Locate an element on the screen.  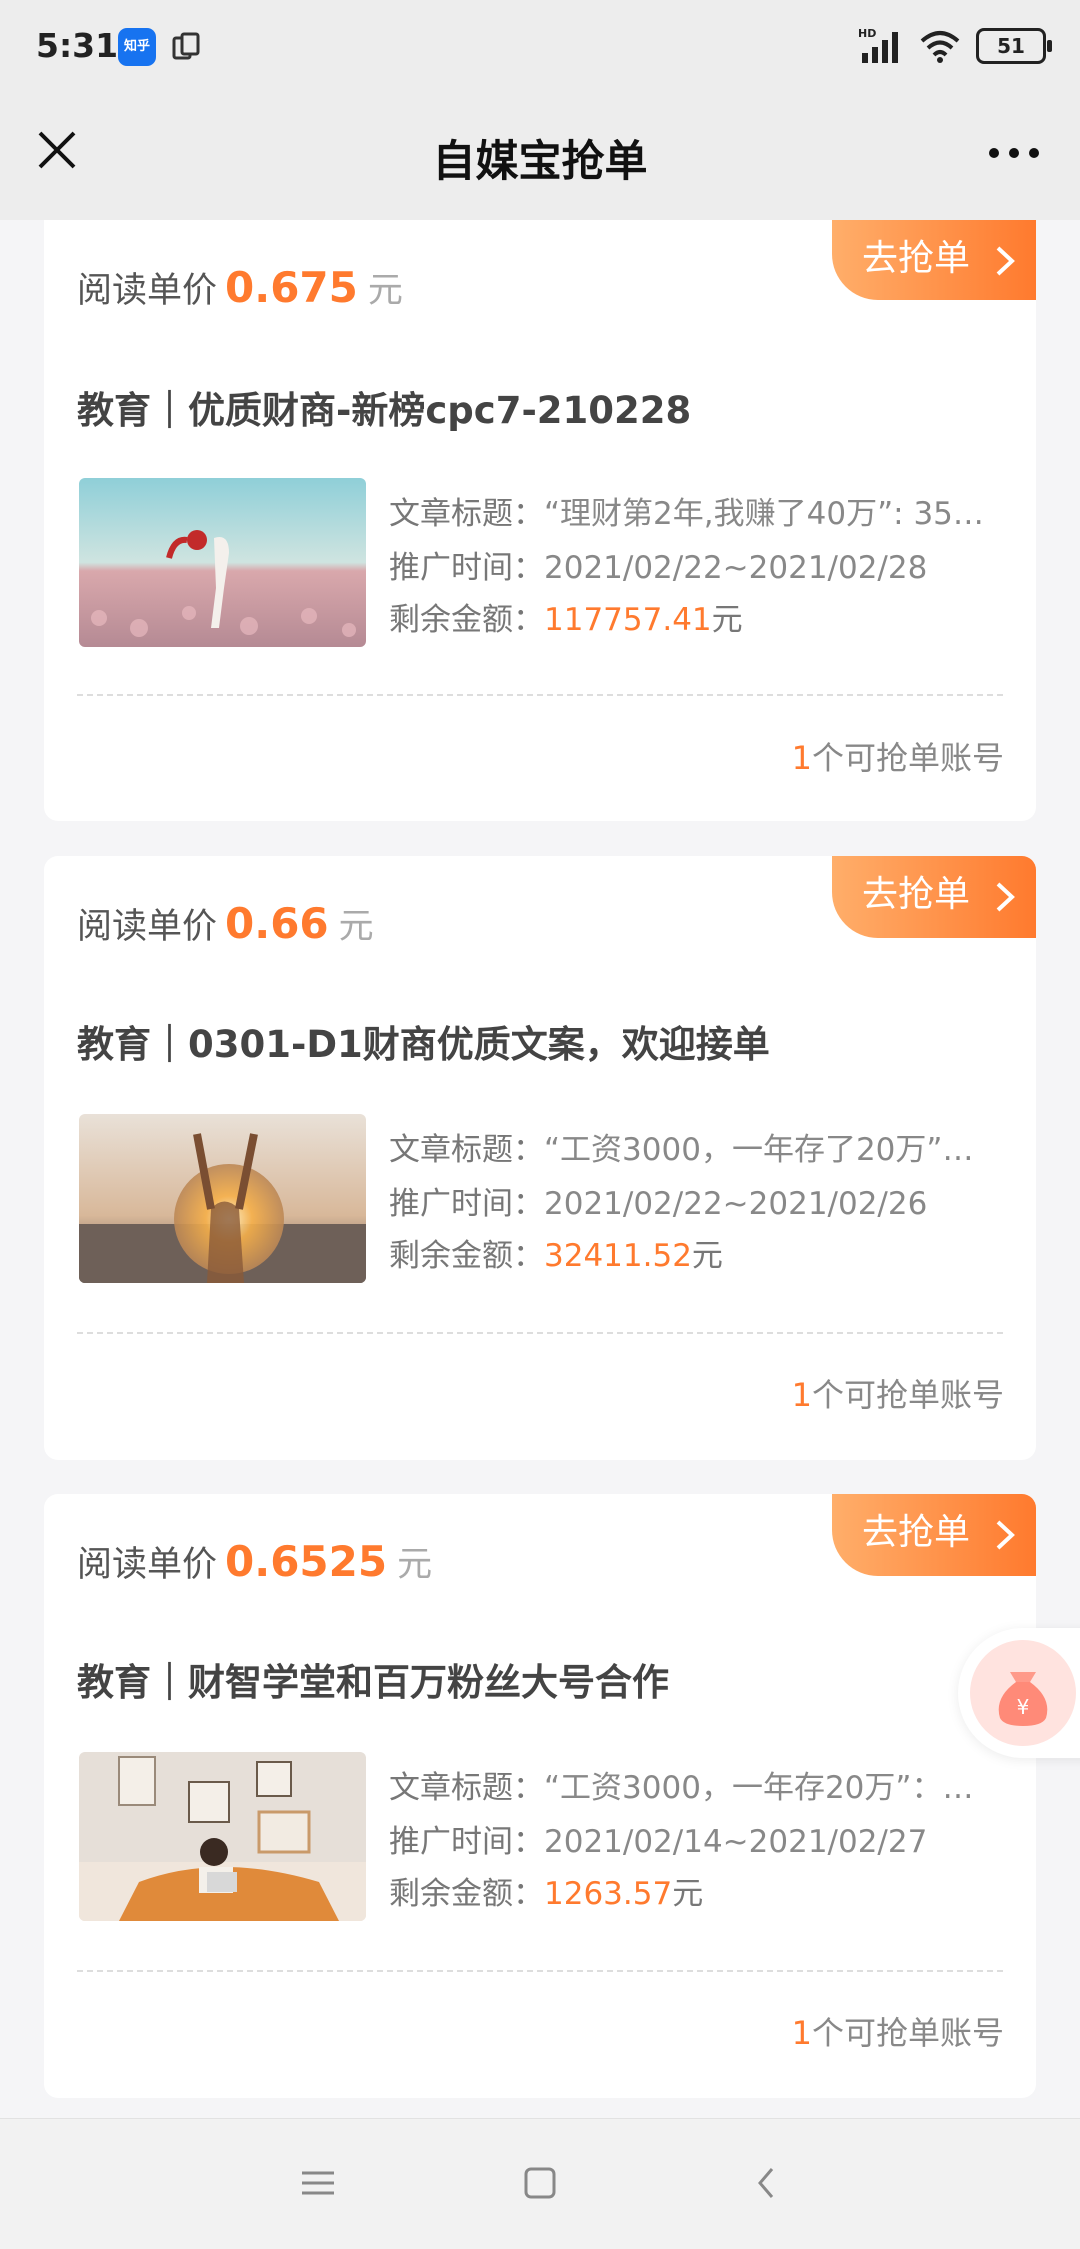
remaining-balance-value: 32411.52 is located at coordinates (618, 1256).